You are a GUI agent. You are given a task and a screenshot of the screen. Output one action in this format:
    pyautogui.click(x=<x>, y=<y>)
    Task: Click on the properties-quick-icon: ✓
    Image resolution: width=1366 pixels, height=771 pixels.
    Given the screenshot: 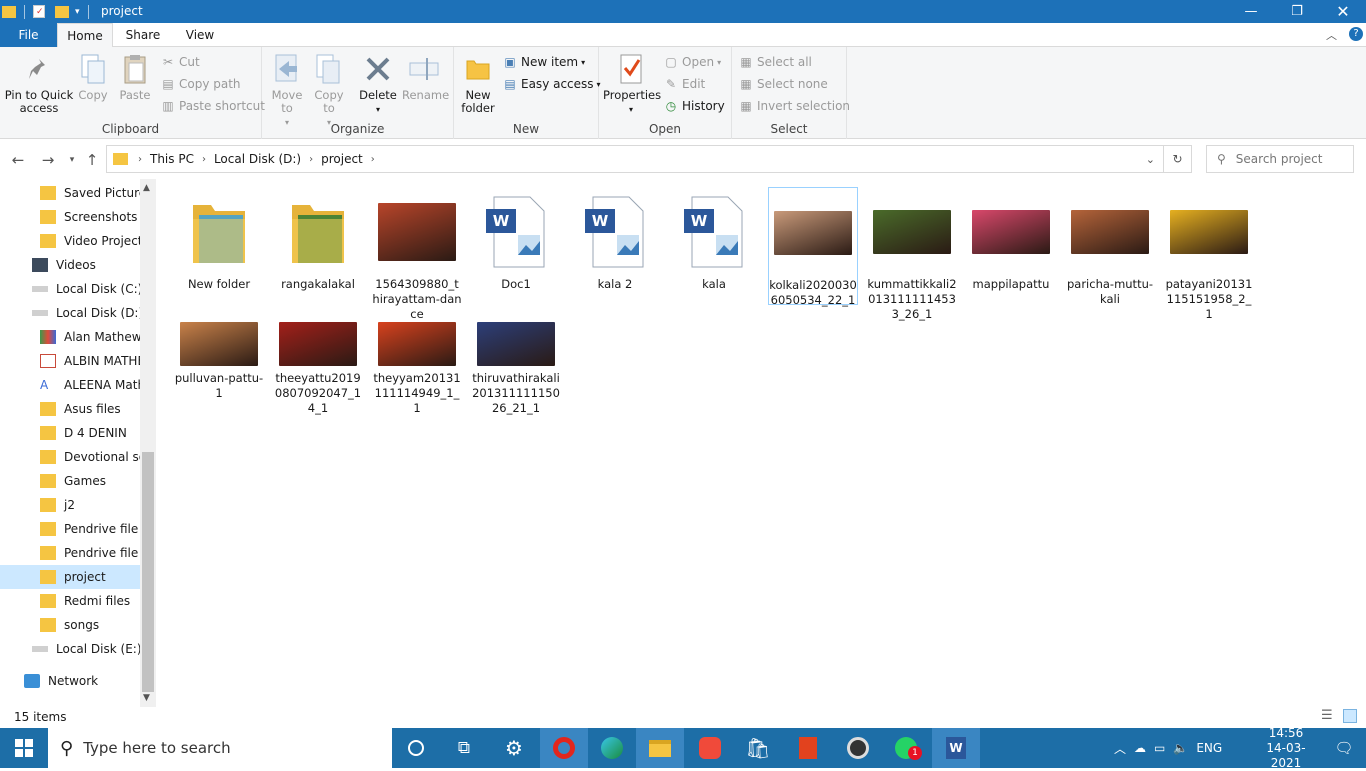 What is the action you would take?
    pyautogui.click(x=39, y=11)
    